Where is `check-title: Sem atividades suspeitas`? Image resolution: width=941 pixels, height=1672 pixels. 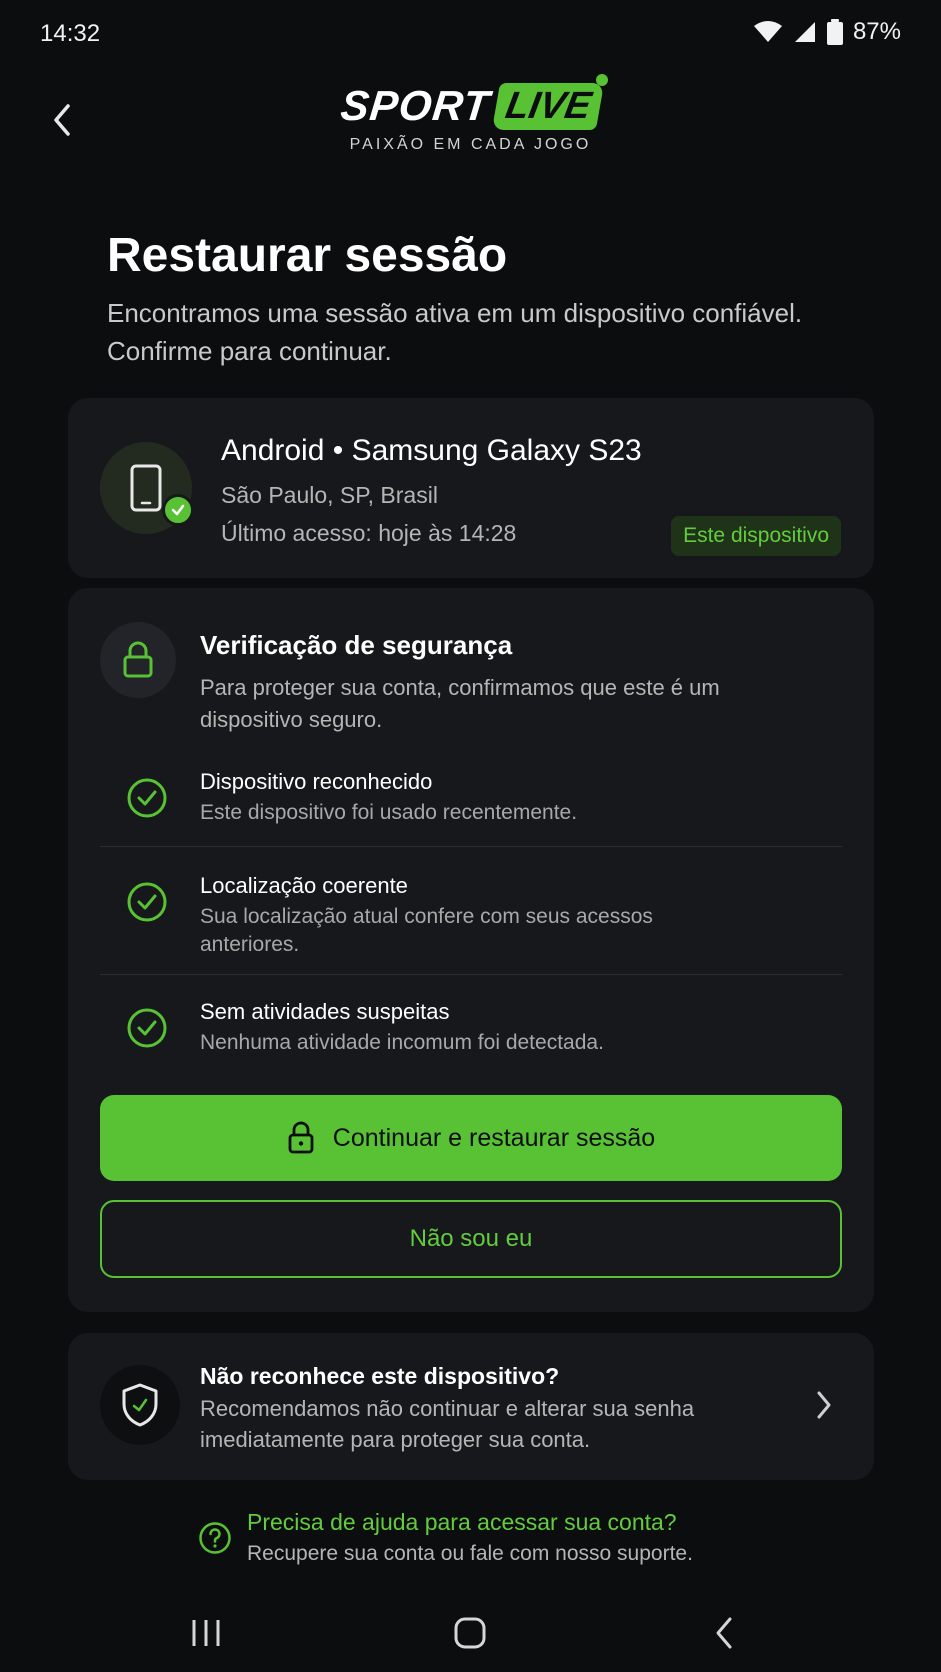 check-title: Sem atividades suspeitas is located at coordinates (325, 1011).